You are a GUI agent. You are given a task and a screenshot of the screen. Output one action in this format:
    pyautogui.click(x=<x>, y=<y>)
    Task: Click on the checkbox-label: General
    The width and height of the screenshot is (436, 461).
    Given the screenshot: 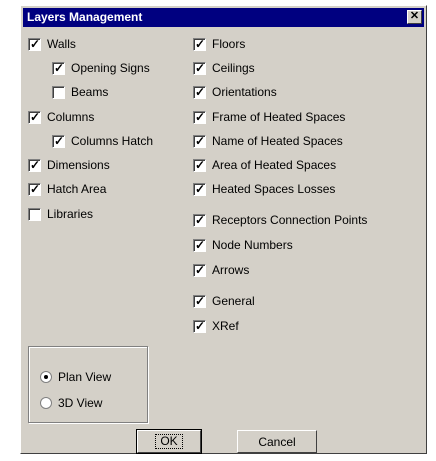 What is the action you would take?
    pyautogui.click(x=233, y=301)
    